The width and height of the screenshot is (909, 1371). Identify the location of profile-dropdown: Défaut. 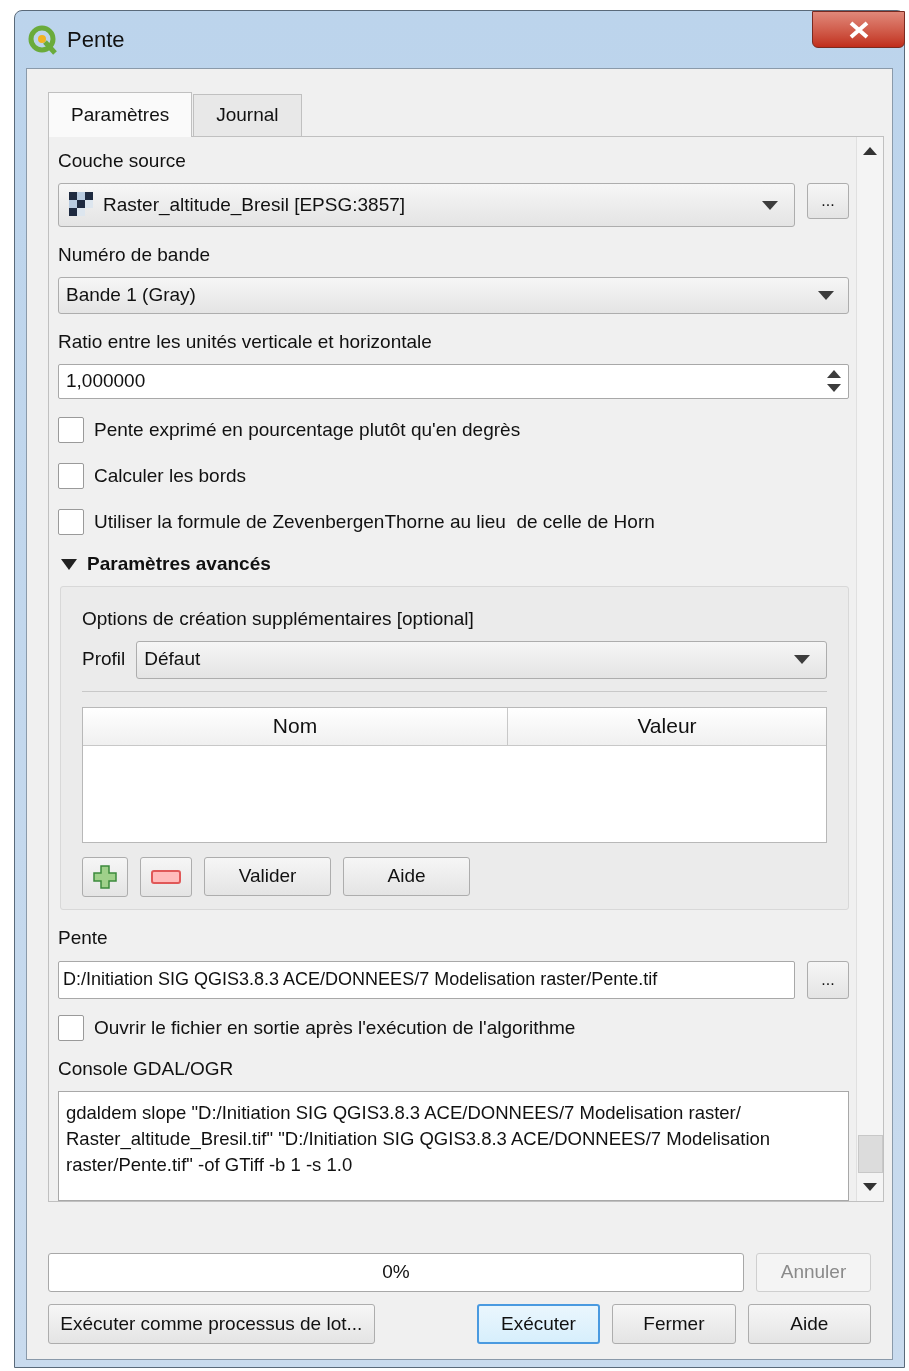
(481, 659).